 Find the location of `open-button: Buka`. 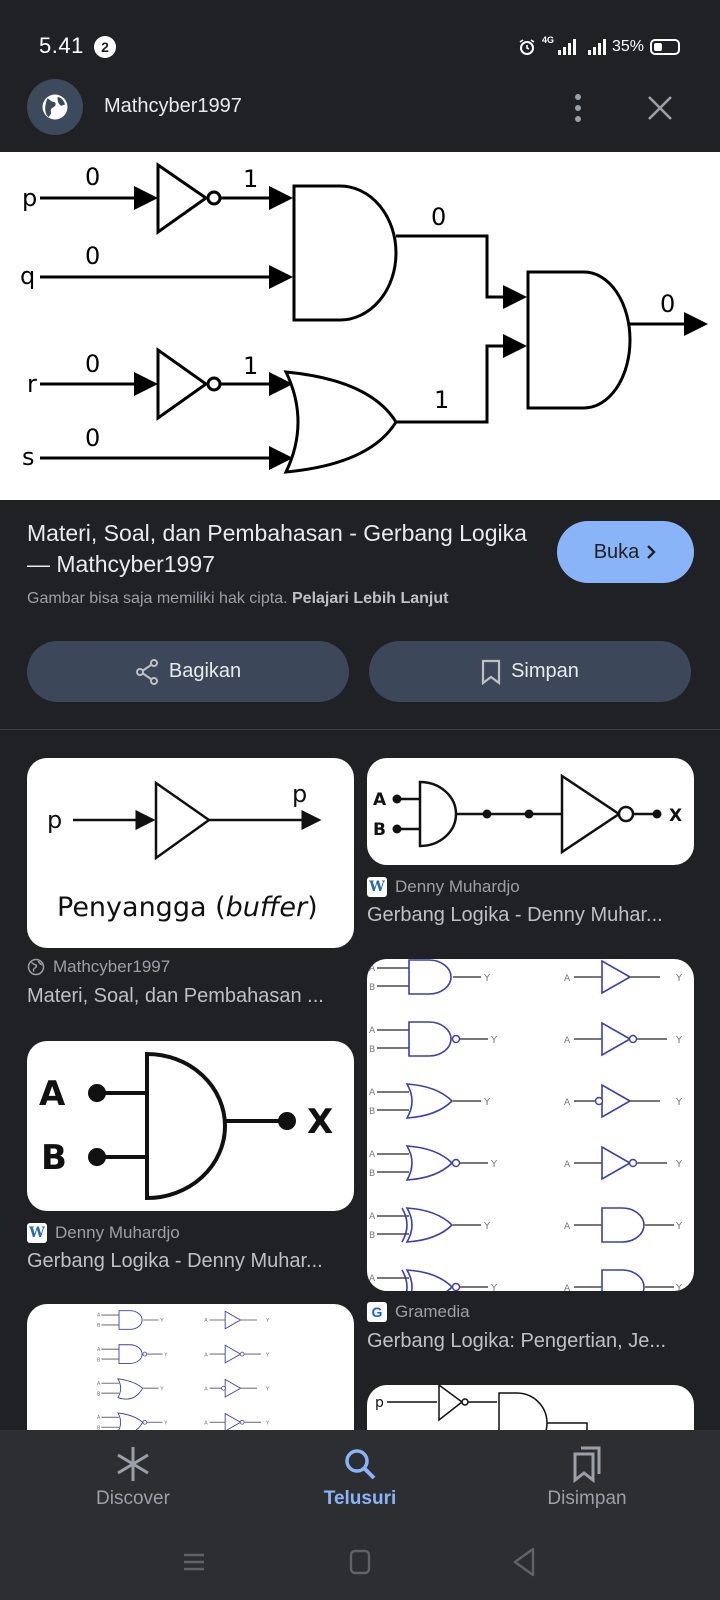

open-button: Buka is located at coordinates (625, 552).